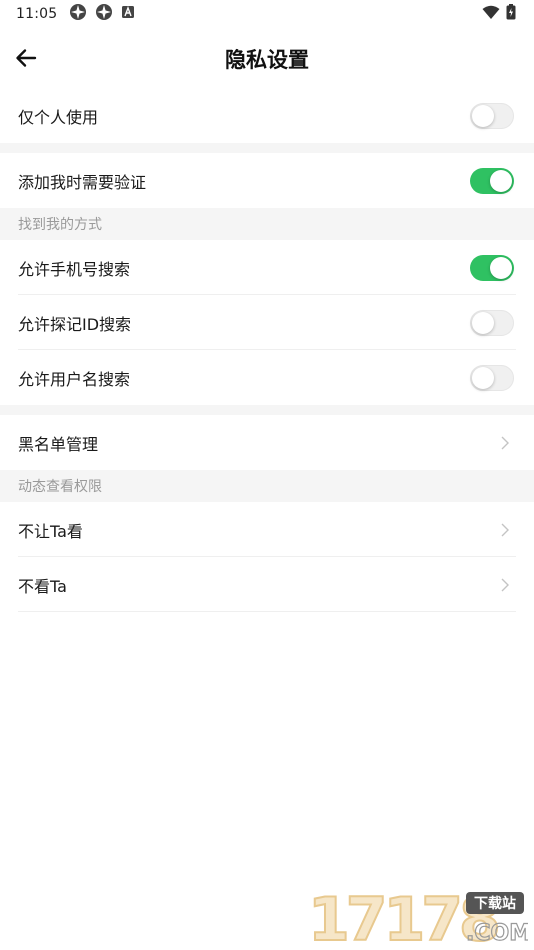  Describe the element at coordinates (267, 377) in the screenshot. I see `row-search-username: 允许用户名搜索` at that location.